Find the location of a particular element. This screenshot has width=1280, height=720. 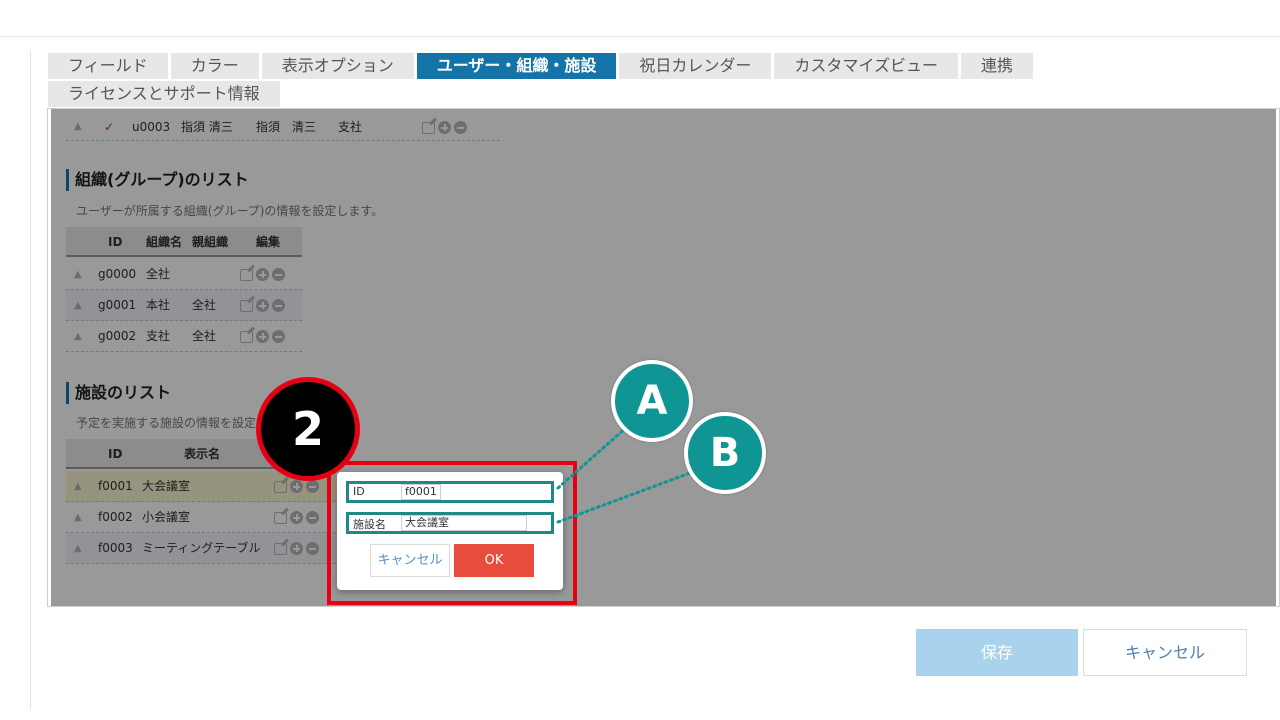

tab-license-support: ライセンスとサポート情報 is located at coordinates (164, 94).